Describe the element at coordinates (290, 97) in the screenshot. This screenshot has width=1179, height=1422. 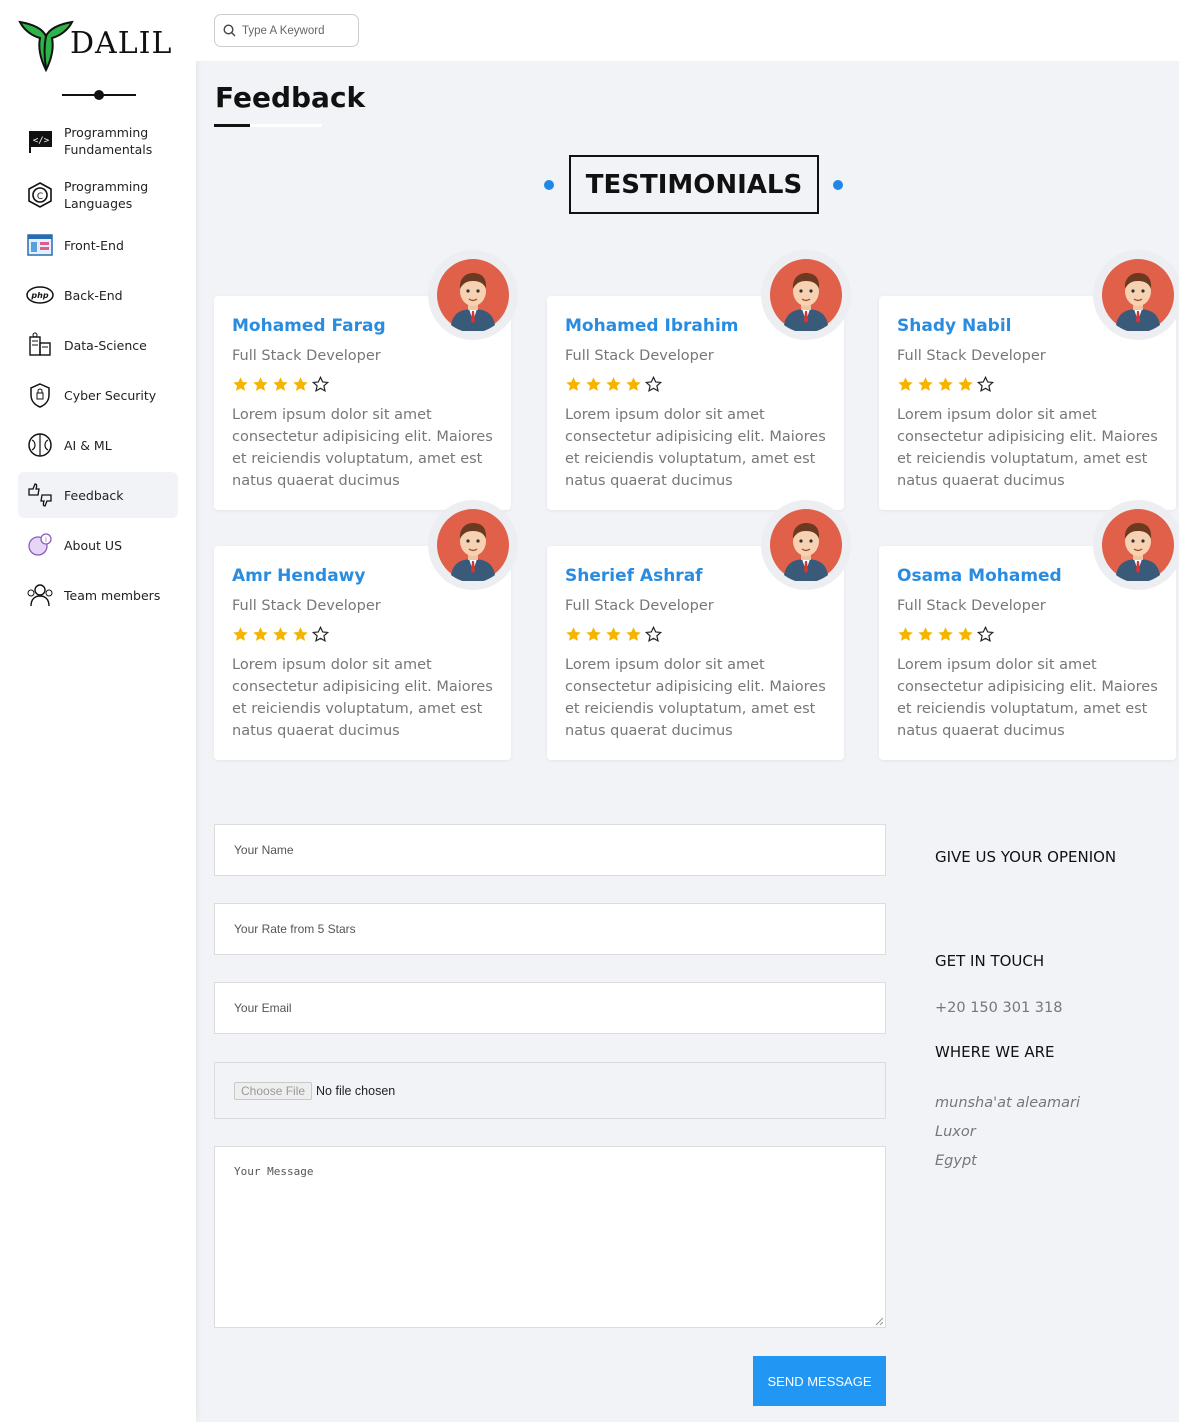
I see `page-title: Feedback` at that location.